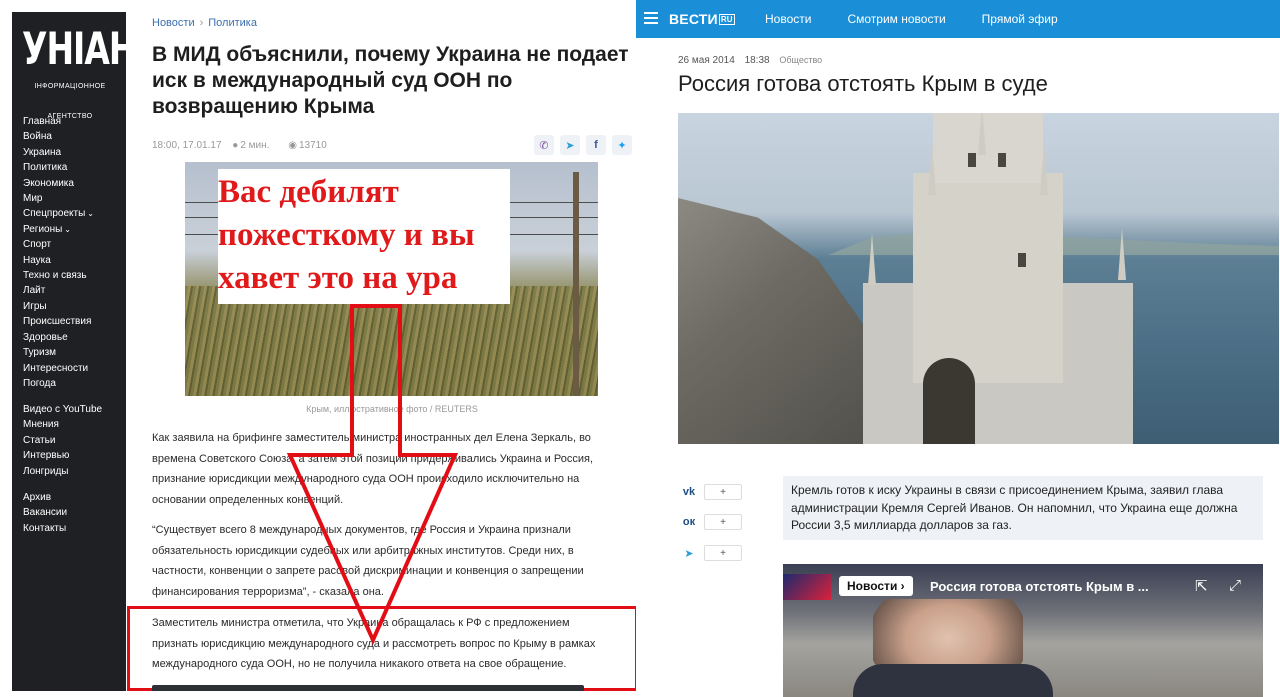  Describe the element at coordinates (778, 321) in the screenshot. I see `photo-cliff` at that location.